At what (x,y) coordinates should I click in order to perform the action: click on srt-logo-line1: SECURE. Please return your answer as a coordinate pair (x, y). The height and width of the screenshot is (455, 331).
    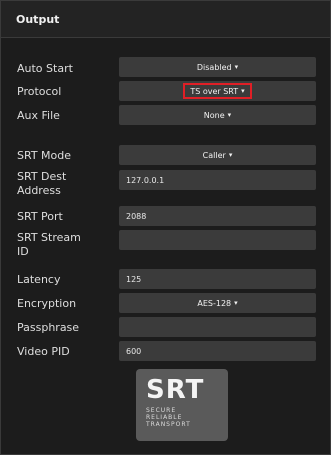
    Looking at the image, I should click on (161, 410).